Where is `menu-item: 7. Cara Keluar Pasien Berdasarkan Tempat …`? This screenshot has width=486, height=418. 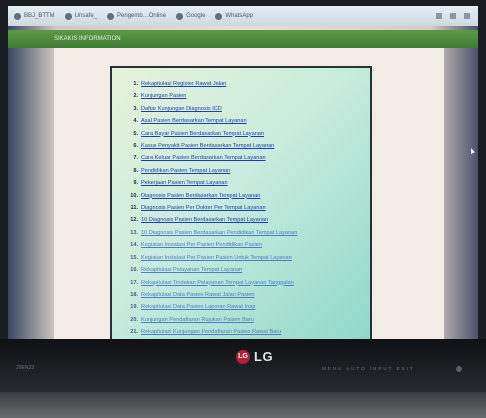 menu-item: 7. Cara Keluar Pasien Berdasarkan Tempat … is located at coordinates (242, 158).